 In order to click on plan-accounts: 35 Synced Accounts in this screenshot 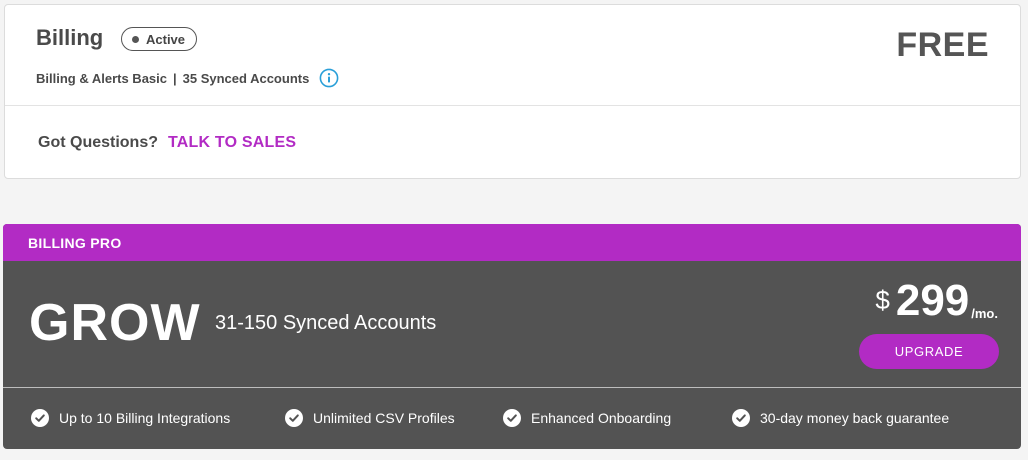, I will do `click(246, 78)`.